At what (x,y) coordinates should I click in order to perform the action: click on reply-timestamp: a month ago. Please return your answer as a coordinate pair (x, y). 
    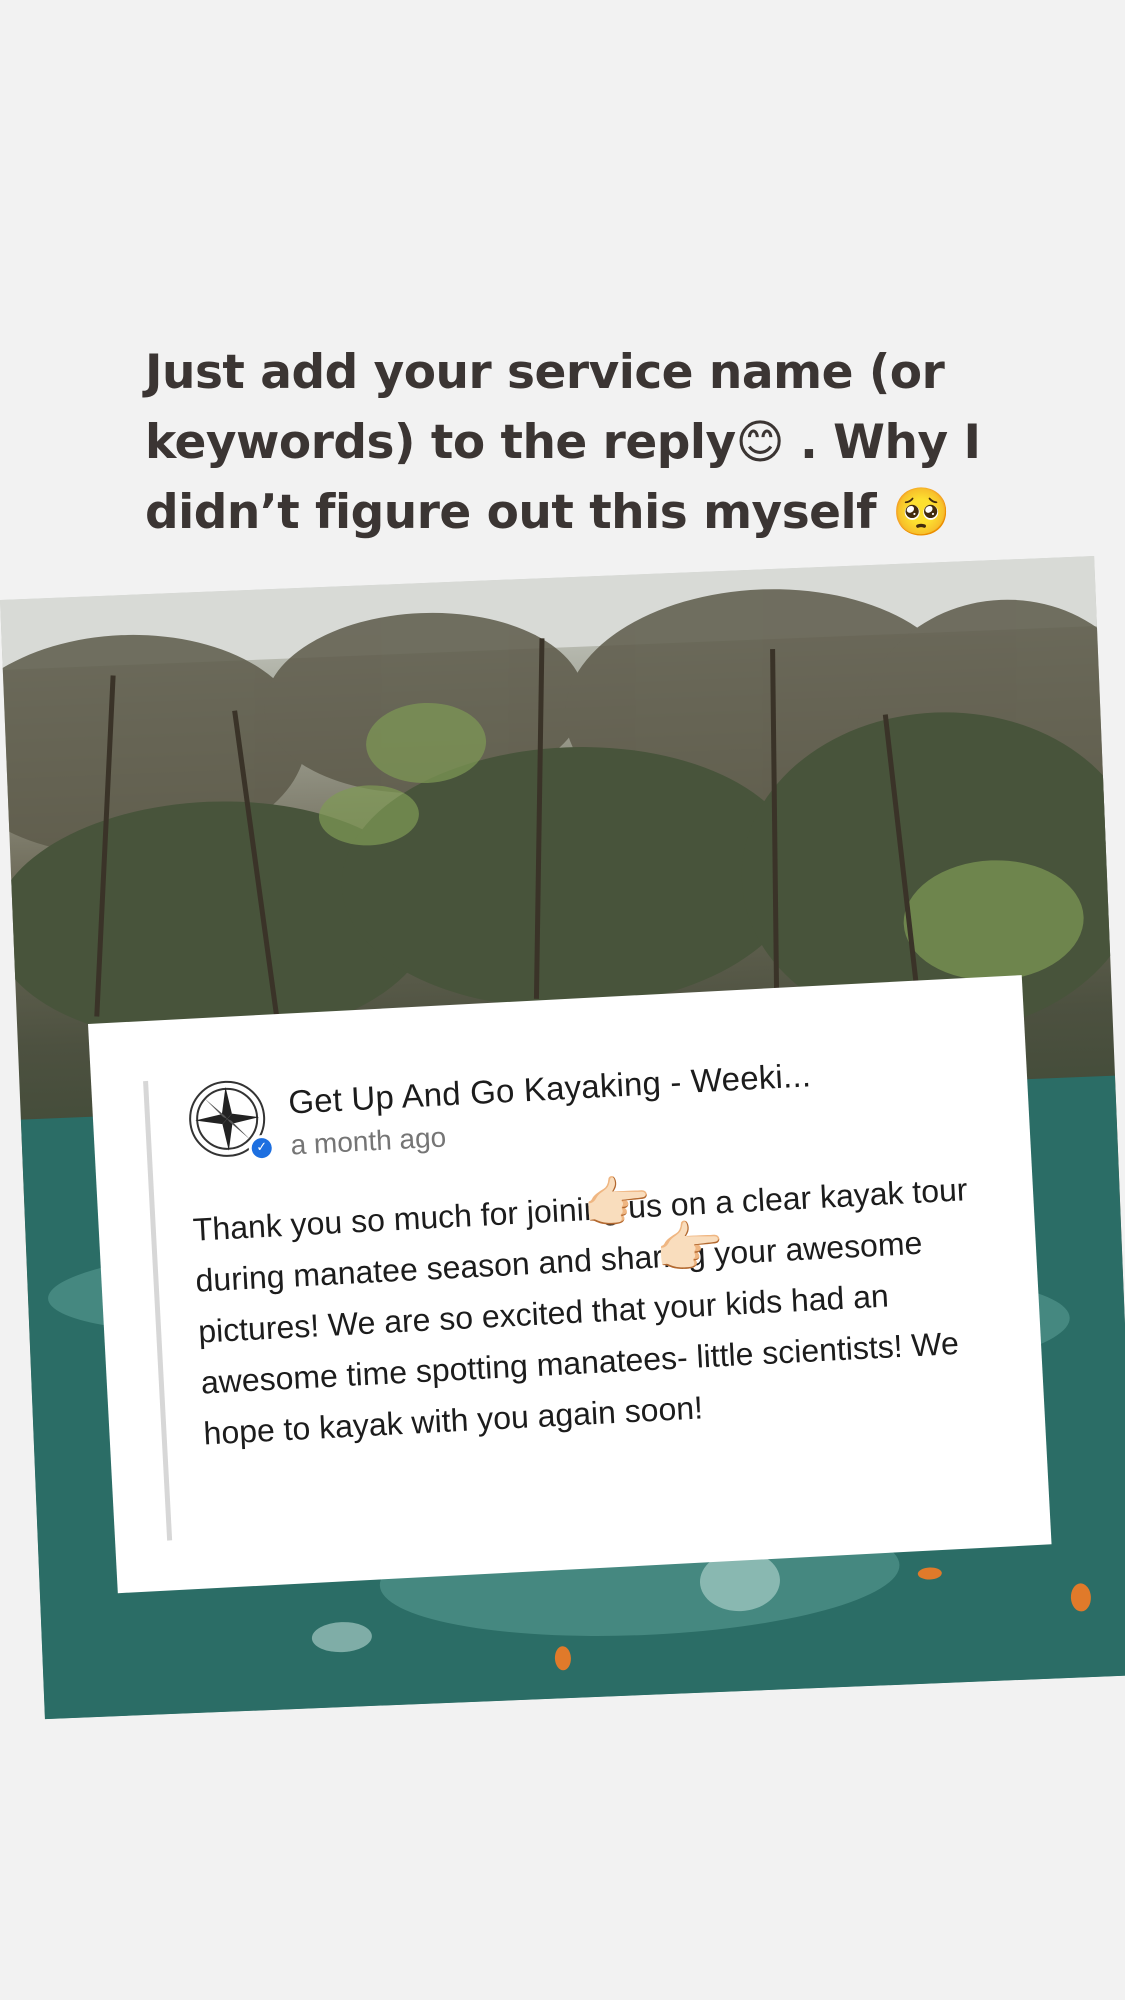
    Looking at the image, I should click on (368, 1141).